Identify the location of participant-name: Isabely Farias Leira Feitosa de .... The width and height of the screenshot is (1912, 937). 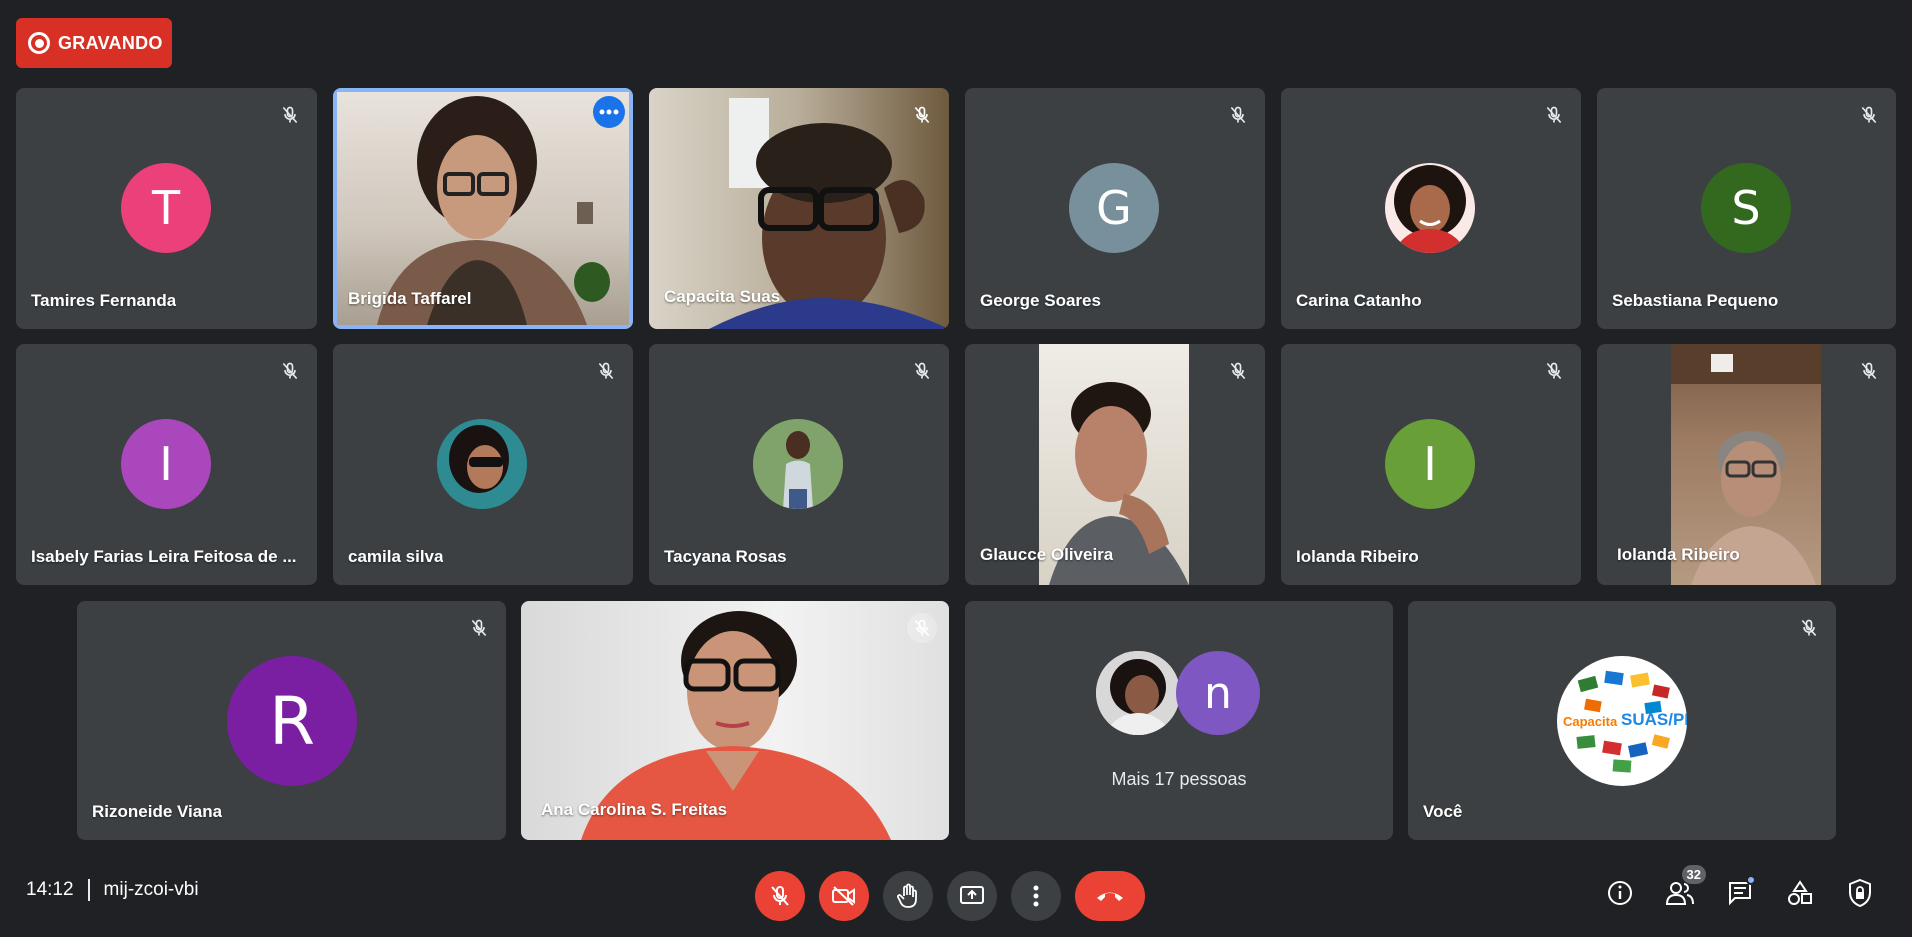
(164, 556).